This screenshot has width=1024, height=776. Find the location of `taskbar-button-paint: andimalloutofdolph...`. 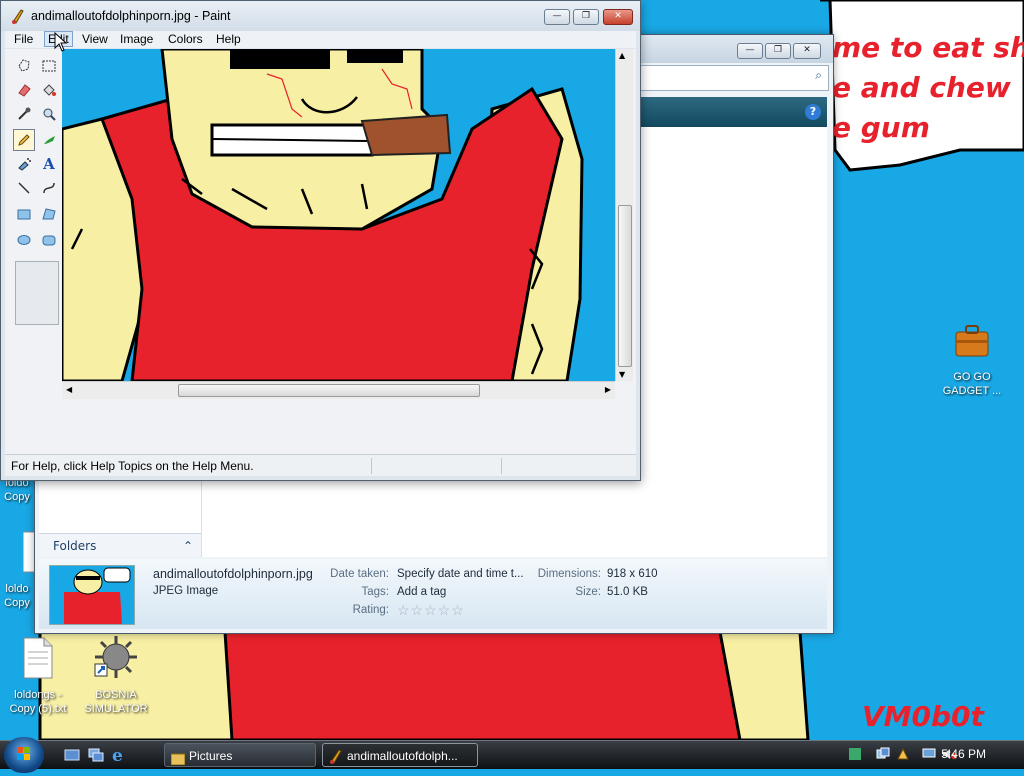

taskbar-button-paint: andimalloutofdolph... is located at coordinates (400, 755).